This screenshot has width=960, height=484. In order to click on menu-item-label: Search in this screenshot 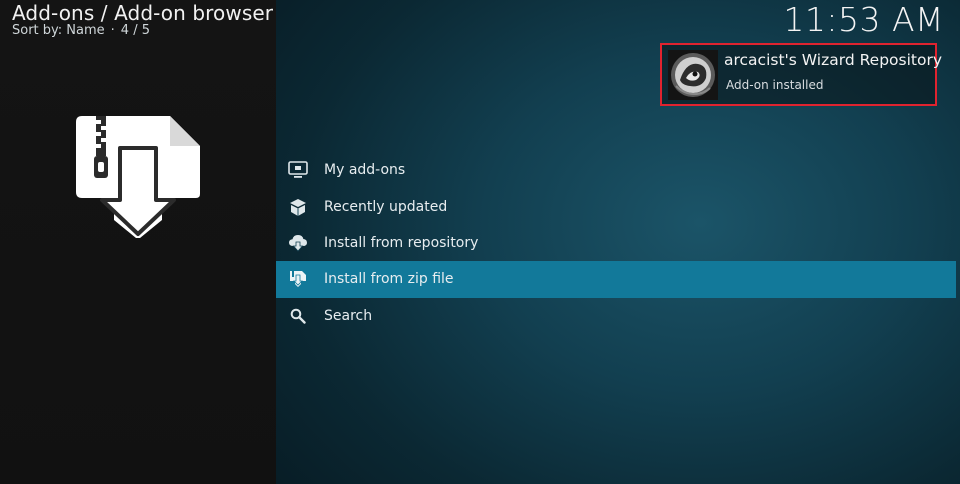, I will do `click(348, 315)`.